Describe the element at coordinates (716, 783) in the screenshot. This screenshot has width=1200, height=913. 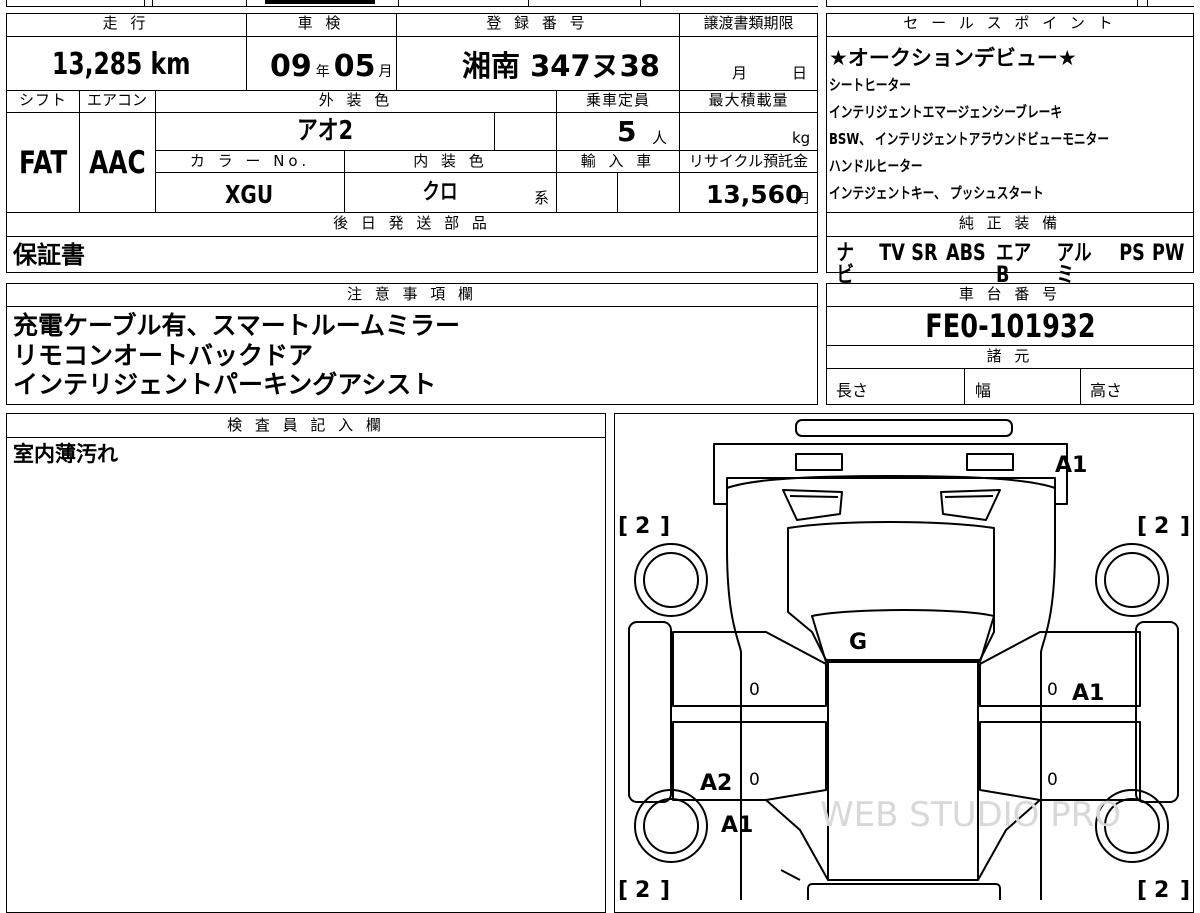
I see `damage-mark-left-rear-door: A2` at that location.